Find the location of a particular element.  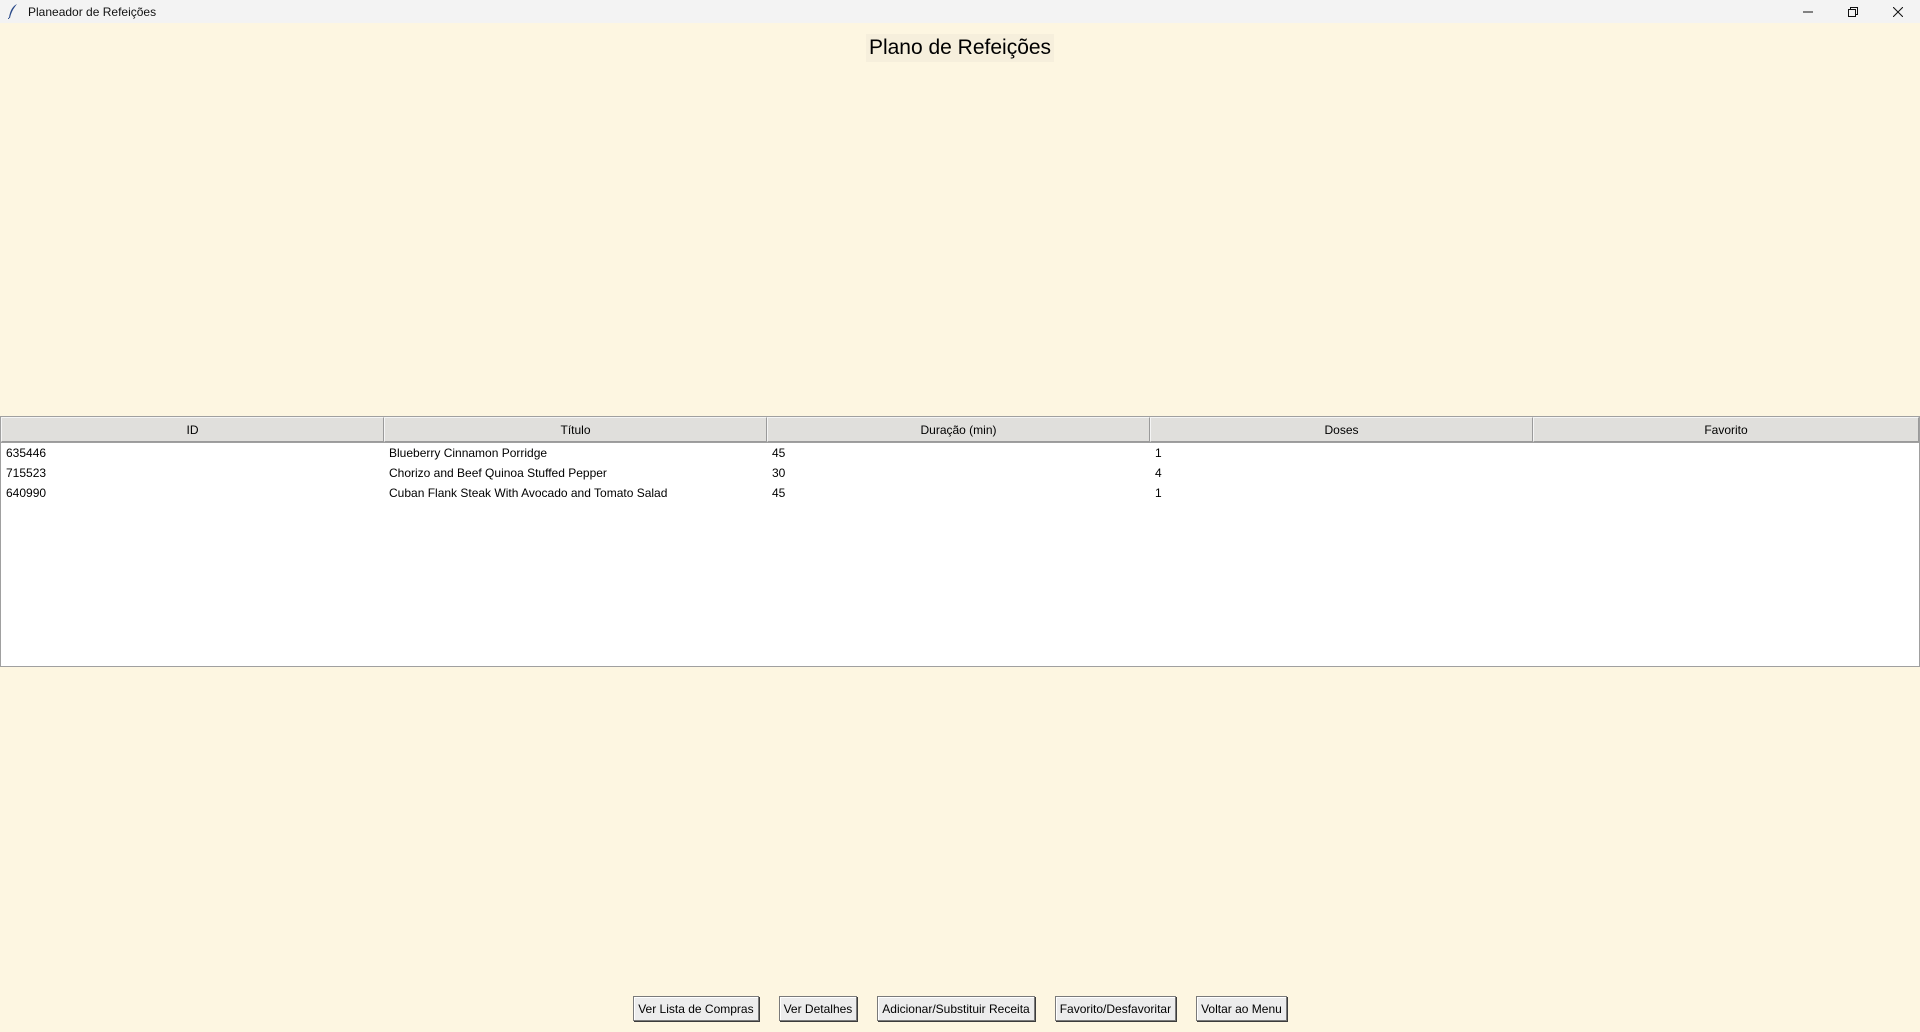

column-header-titulo: Título is located at coordinates (575, 429).